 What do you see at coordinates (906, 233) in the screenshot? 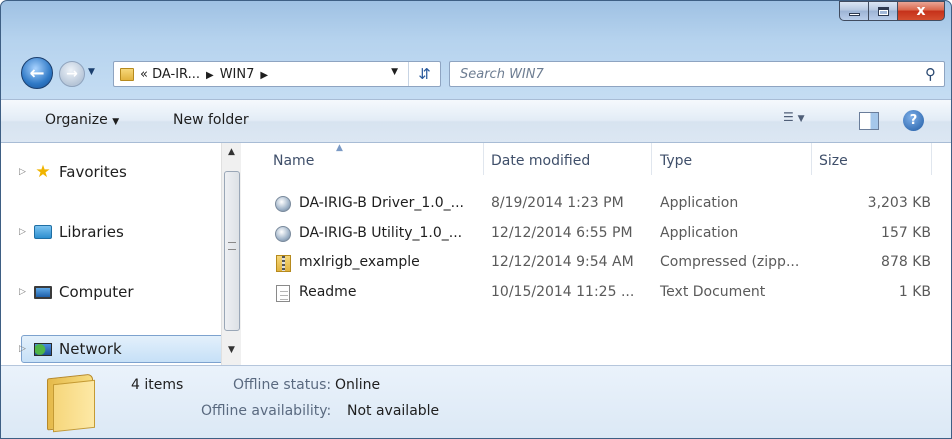
I see `file-size: 157 KB` at bounding box center [906, 233].